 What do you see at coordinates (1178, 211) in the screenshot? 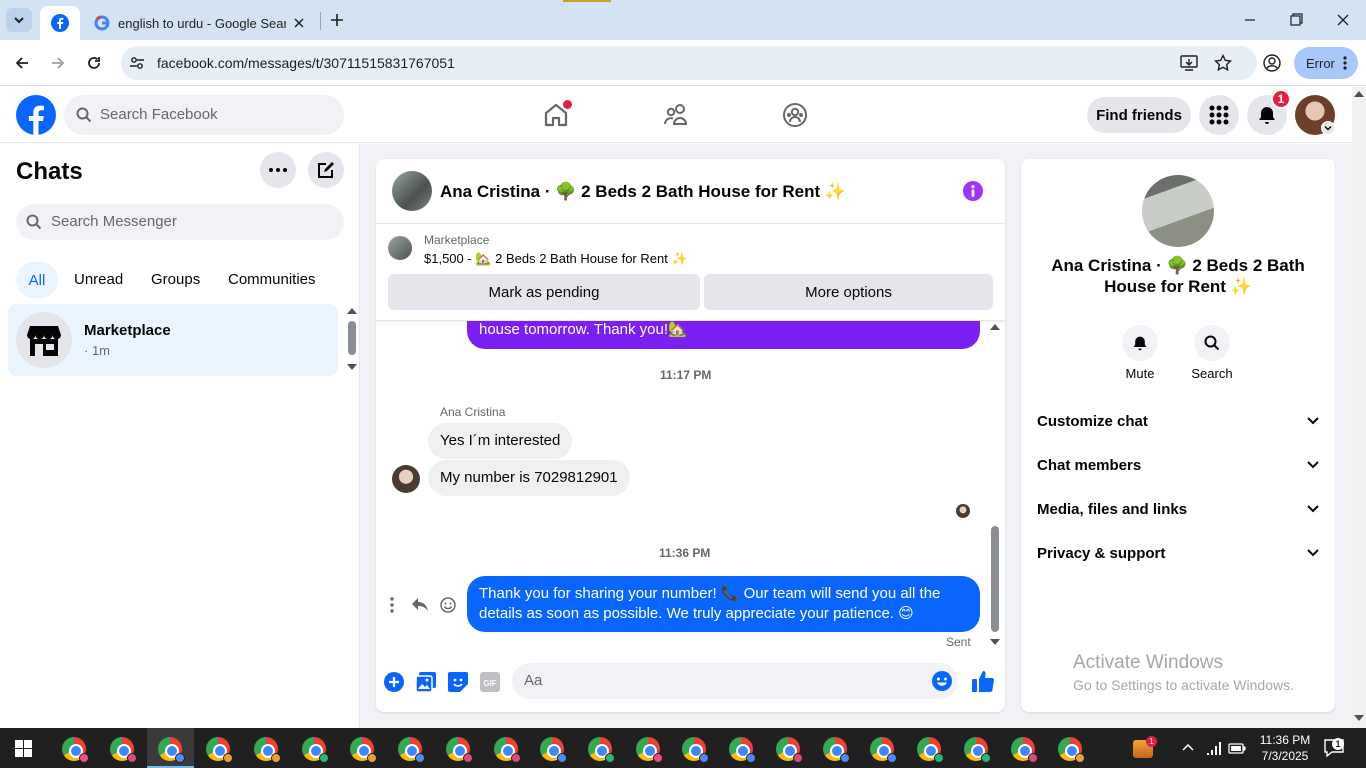
I see `profile-photo` at bounding box center [1178, 211].